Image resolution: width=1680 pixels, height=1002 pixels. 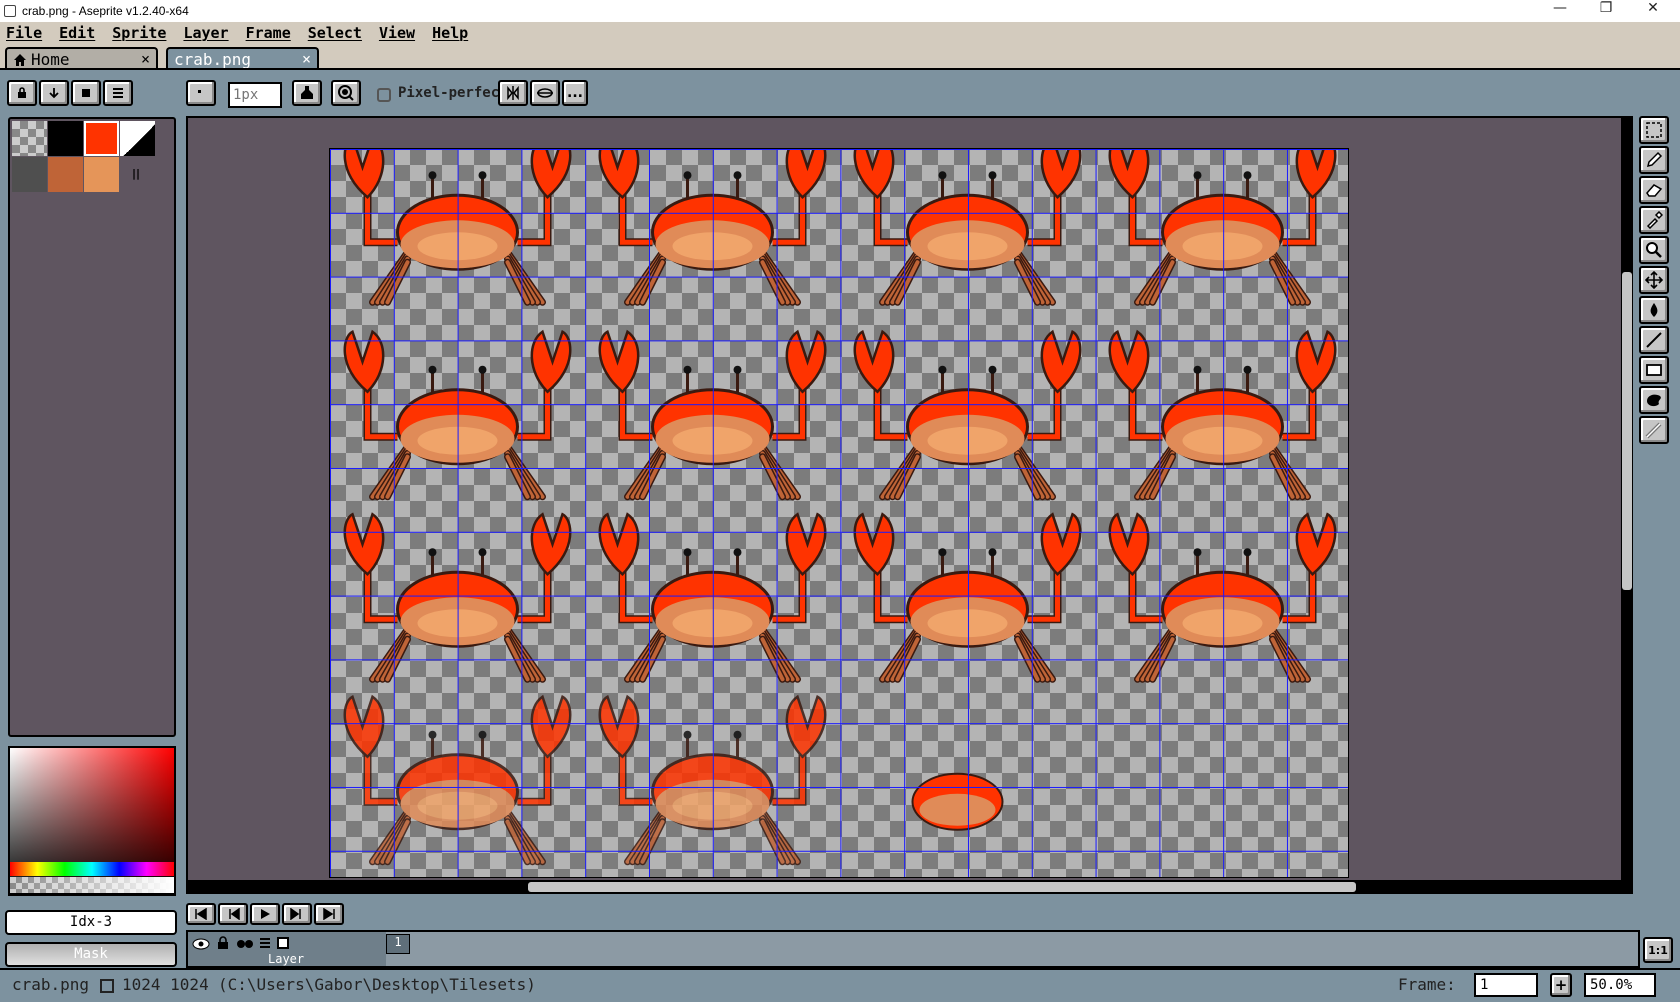 I want to click on palette-swatch-brown, so click(x=65, y=174).